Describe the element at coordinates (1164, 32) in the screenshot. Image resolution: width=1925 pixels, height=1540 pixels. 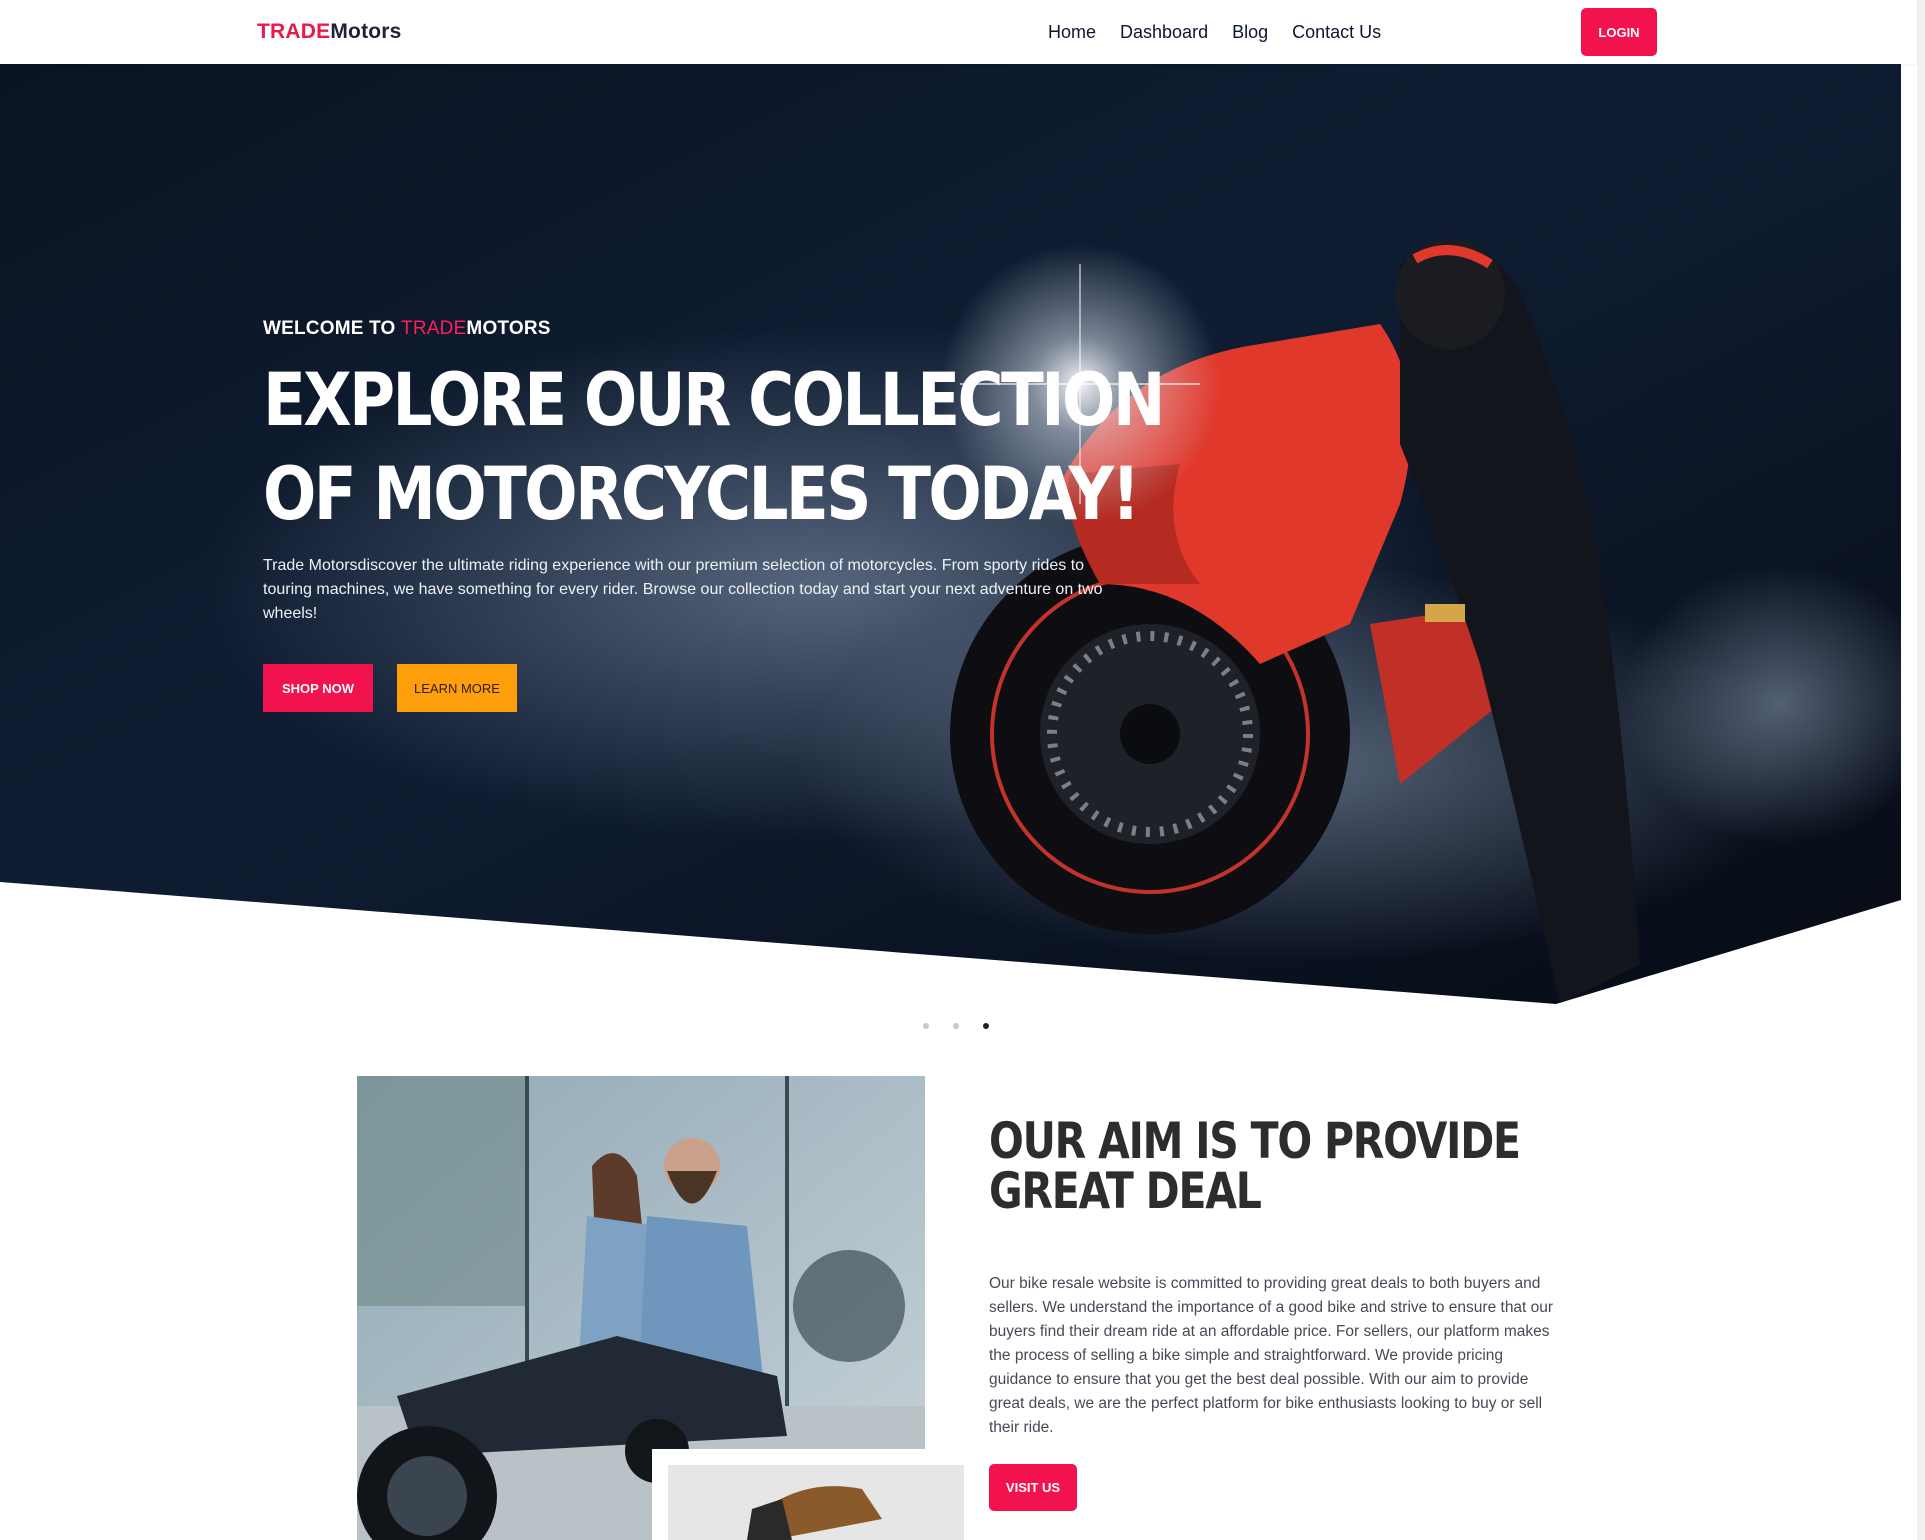
I see `nav-dashboard: Dashboard` at that location.